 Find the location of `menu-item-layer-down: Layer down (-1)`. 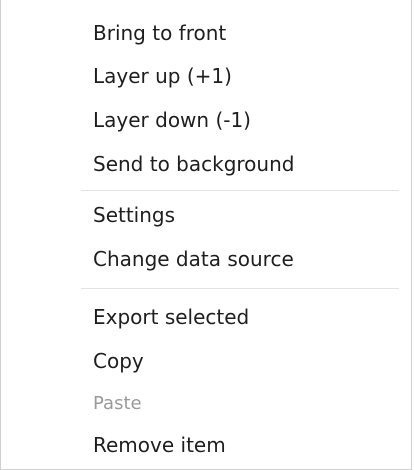

menu-item-layer-down: Layer down (-1) is located at coordinates (246, 120).